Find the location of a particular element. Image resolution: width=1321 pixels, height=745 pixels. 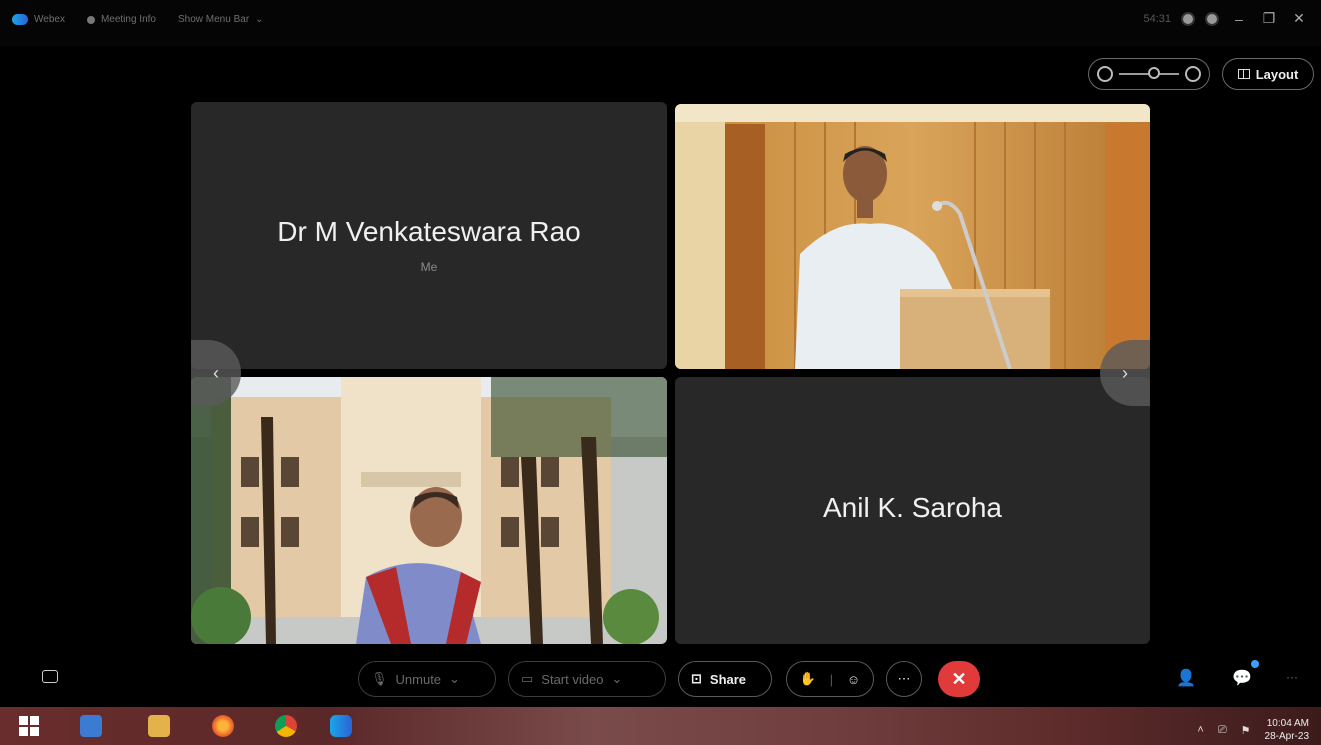

title-bar-left: Webex Meeting Info Show Menu Bar ⌄ is located at coordinates (138, 19).